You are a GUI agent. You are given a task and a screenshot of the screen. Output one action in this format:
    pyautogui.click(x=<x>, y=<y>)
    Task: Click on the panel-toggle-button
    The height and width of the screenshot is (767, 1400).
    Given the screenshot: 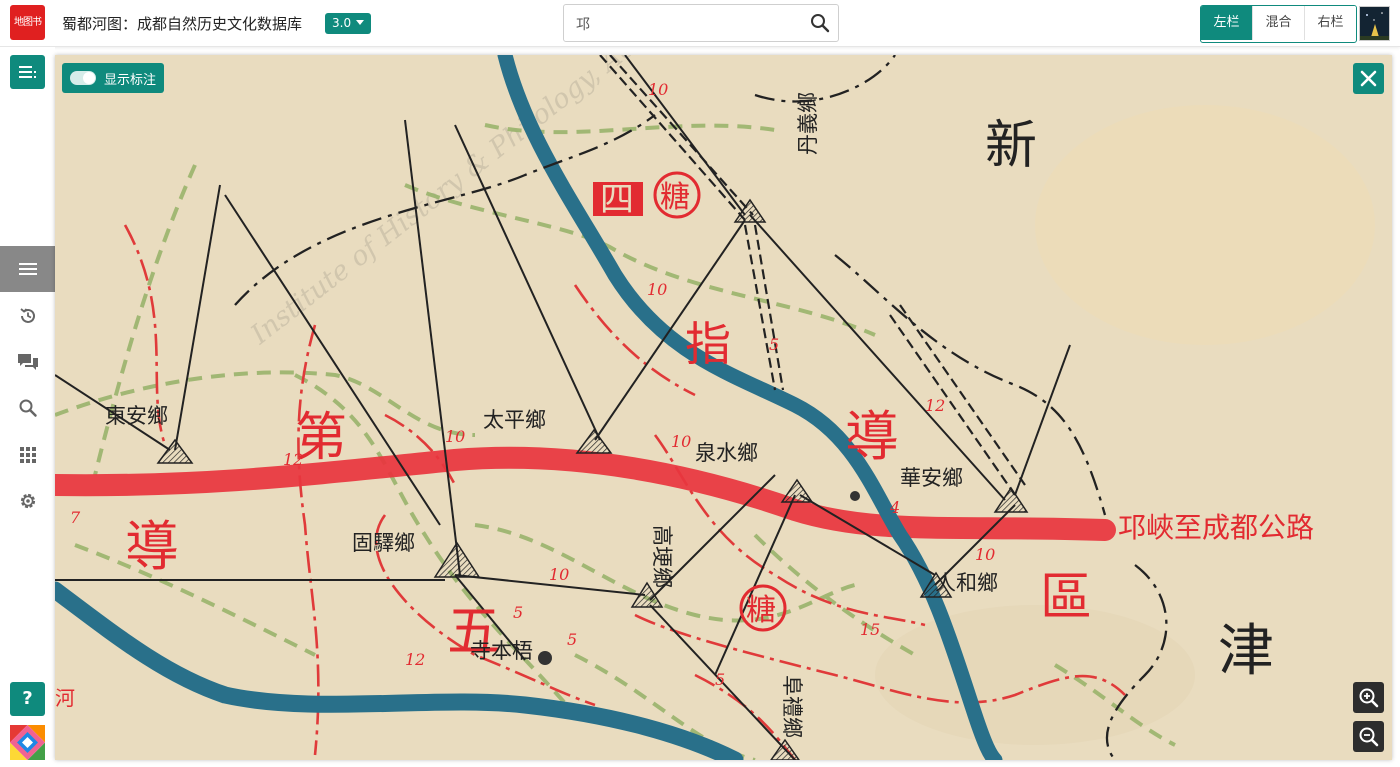 What is the action you would take?
    pyautogui.click(x=27, y=72)
    